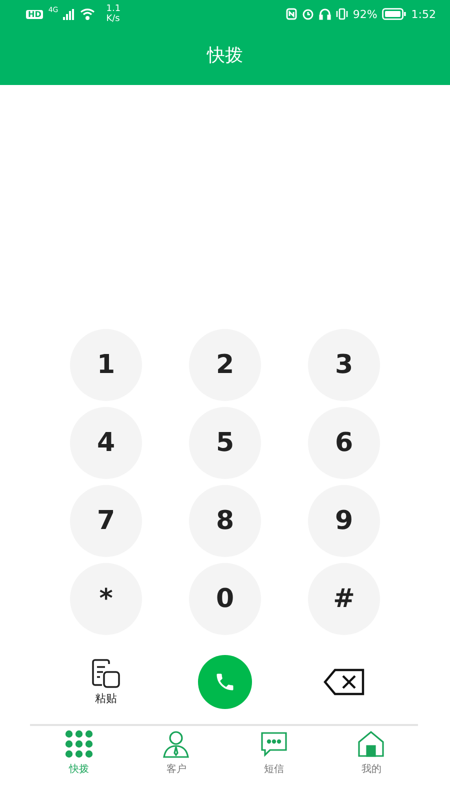  What do you see at coordinates (106, 599) in the screenshot?
I see `keypad-key: *` at bounding box center [106, 599].